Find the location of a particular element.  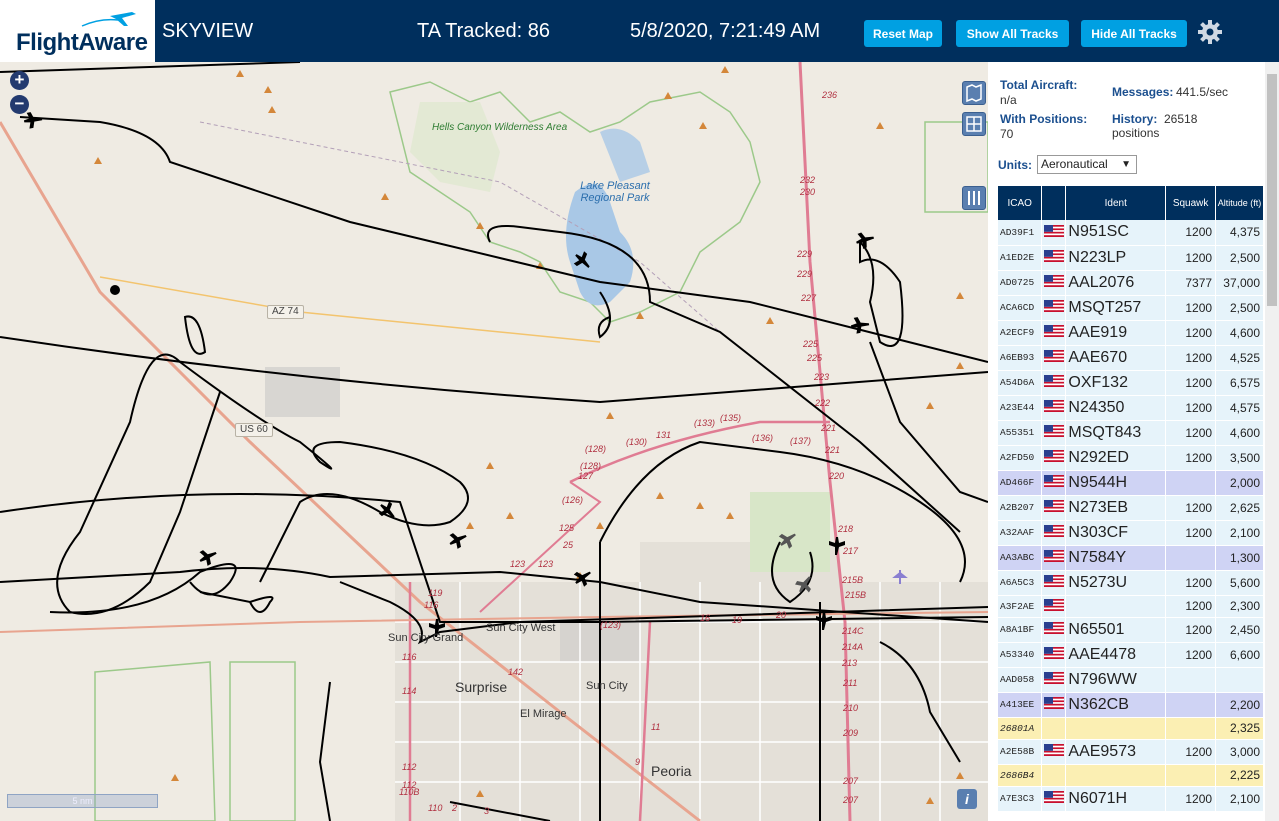

aircraft-row: AD39F1 N951SC 1200 4,375 is located at coordinates (1131, 233).